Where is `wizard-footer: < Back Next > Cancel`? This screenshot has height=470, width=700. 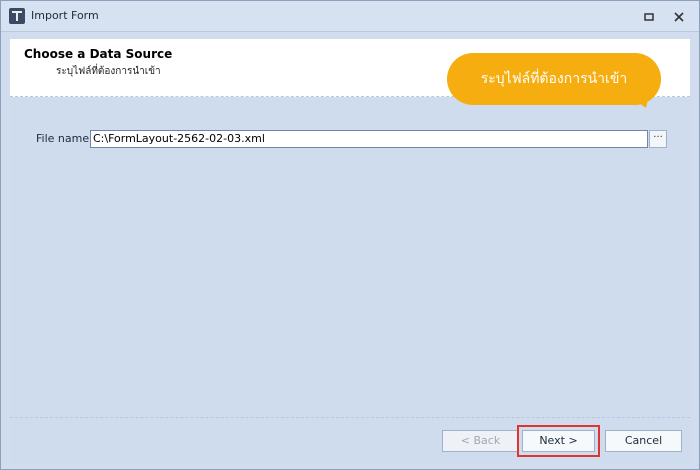 wizard-footer: < Back Next > Cancel is located at coordinates (350, 440).